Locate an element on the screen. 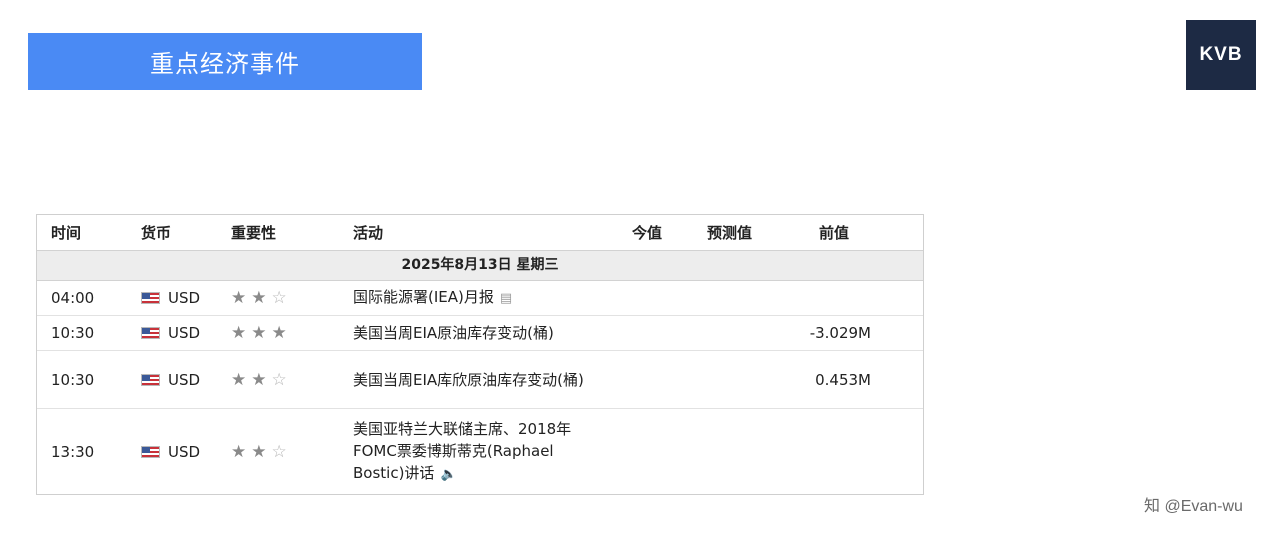 Image resolution: width=1280 pixels, height=535 pixels. watermark: 知 @Evan-wu is located at coordinates (1193, 506).